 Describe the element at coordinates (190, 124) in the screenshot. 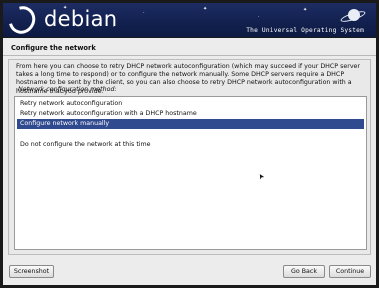

I see `list-item-configure-manually: Configure network manually` at that location.